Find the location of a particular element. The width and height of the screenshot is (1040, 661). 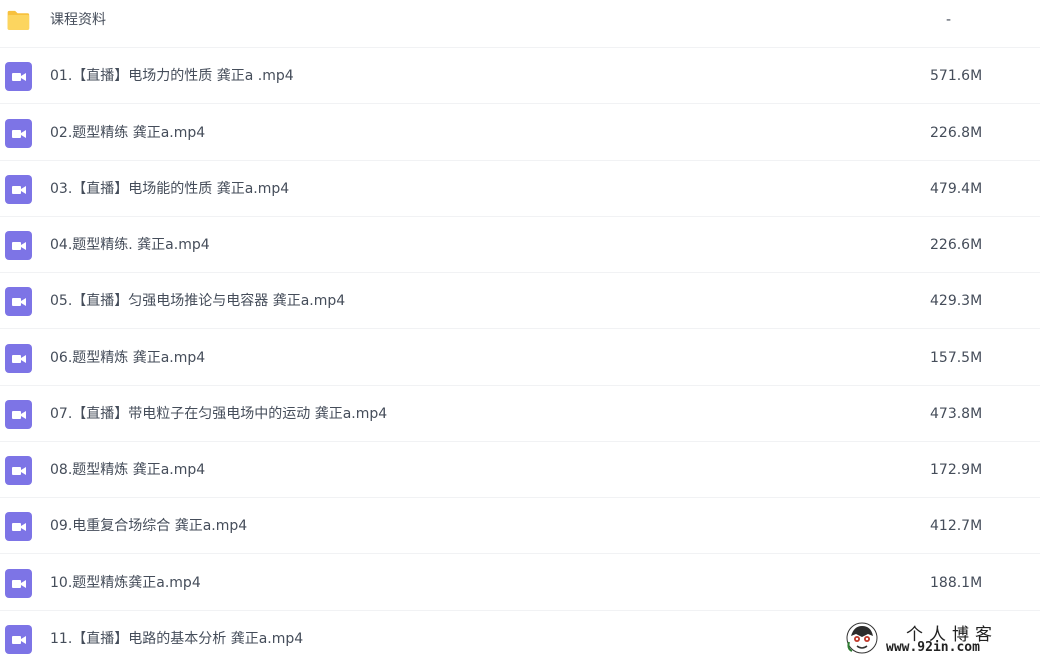

file-name: 09.电重复合场综合 龚正a.mp4 is located at coordinates (148, 526).